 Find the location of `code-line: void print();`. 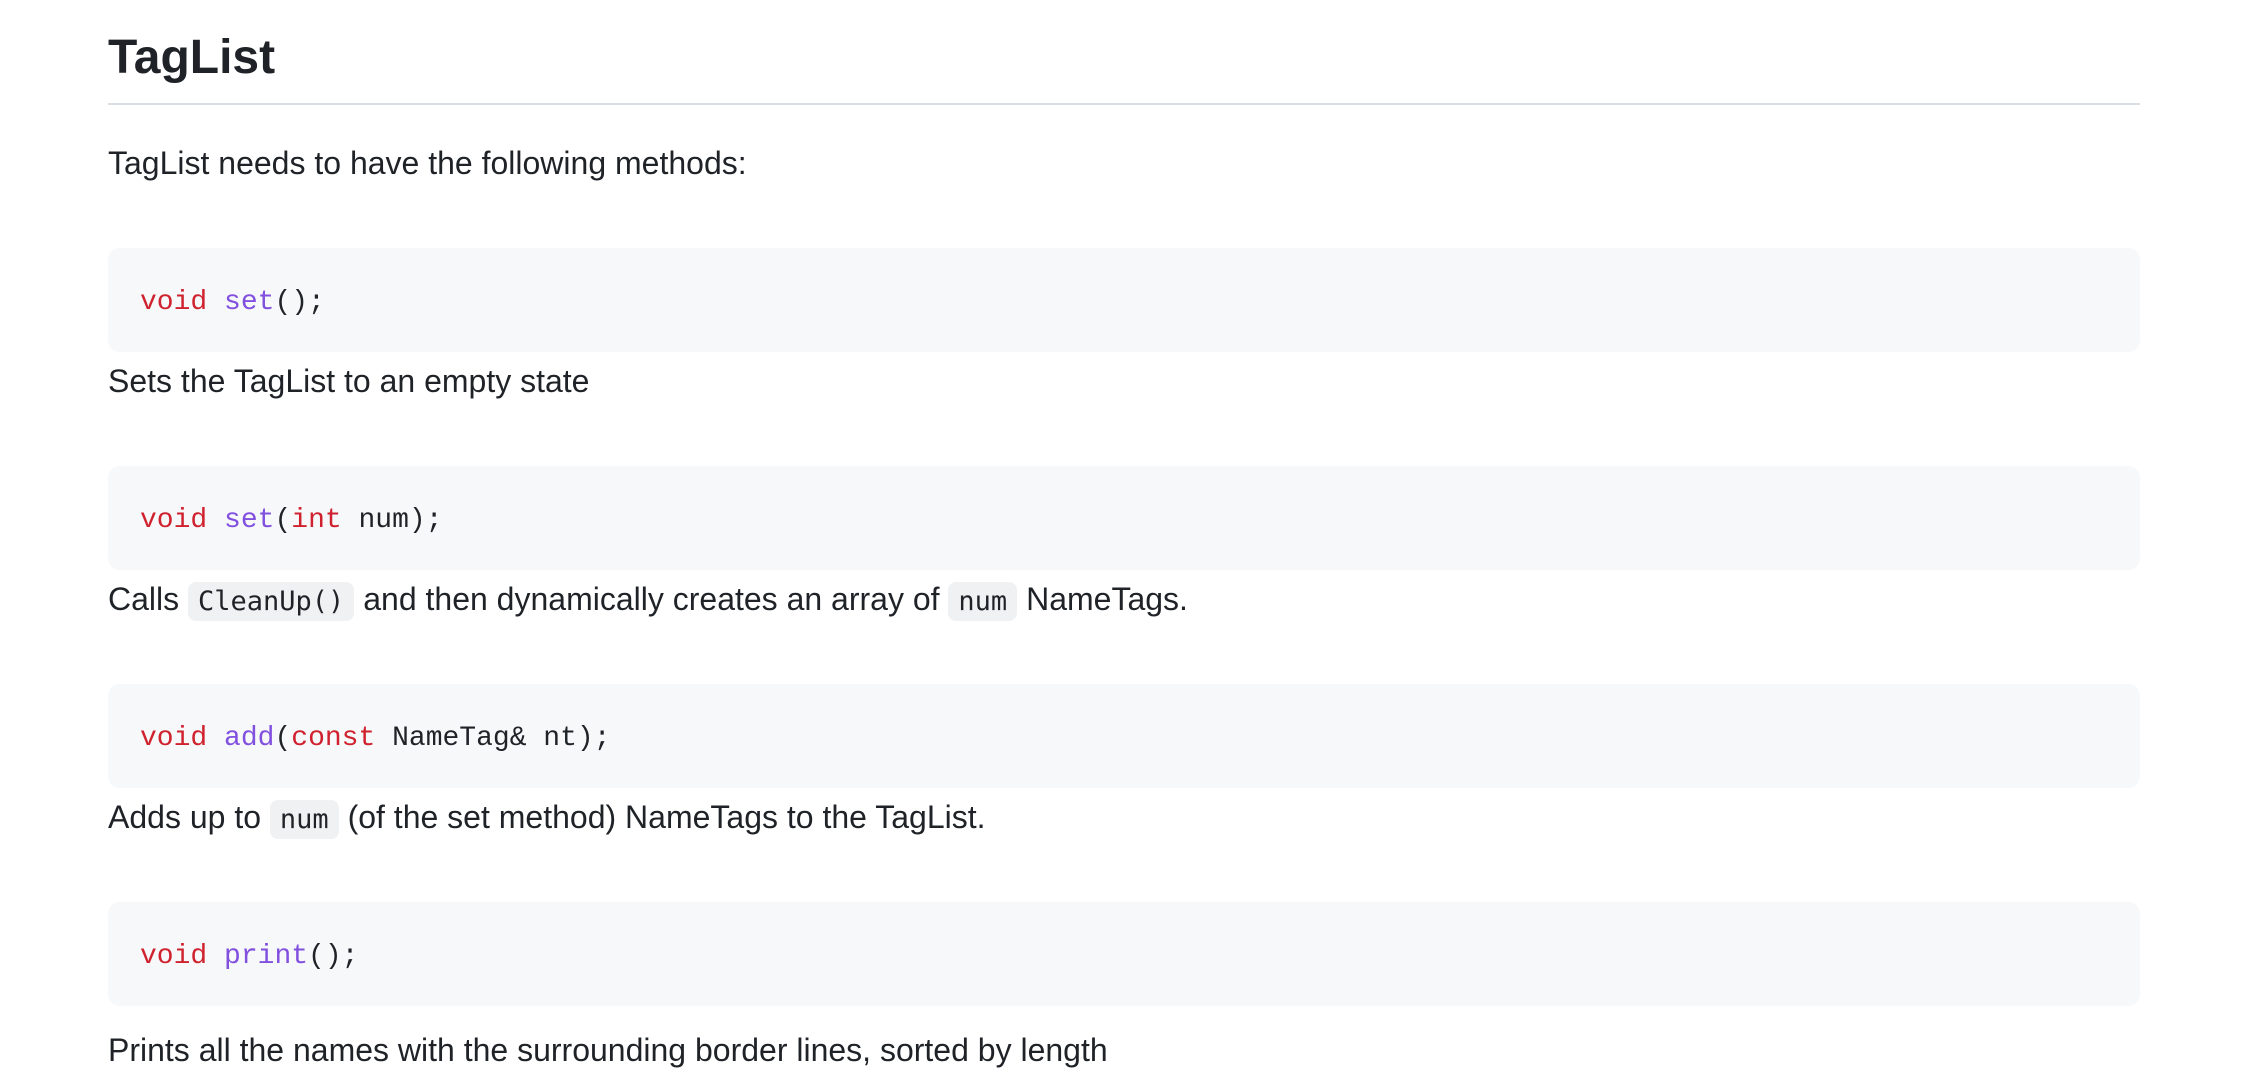

code-line: void print(); is located at coordinates (249, 956).